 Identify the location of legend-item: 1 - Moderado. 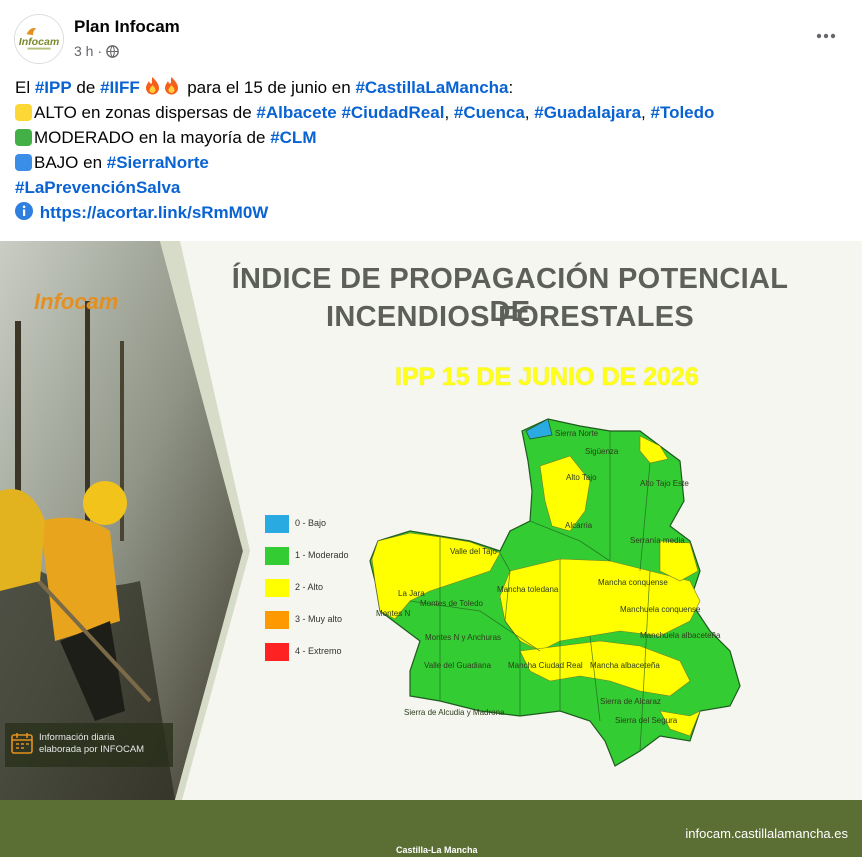
(325, 556).